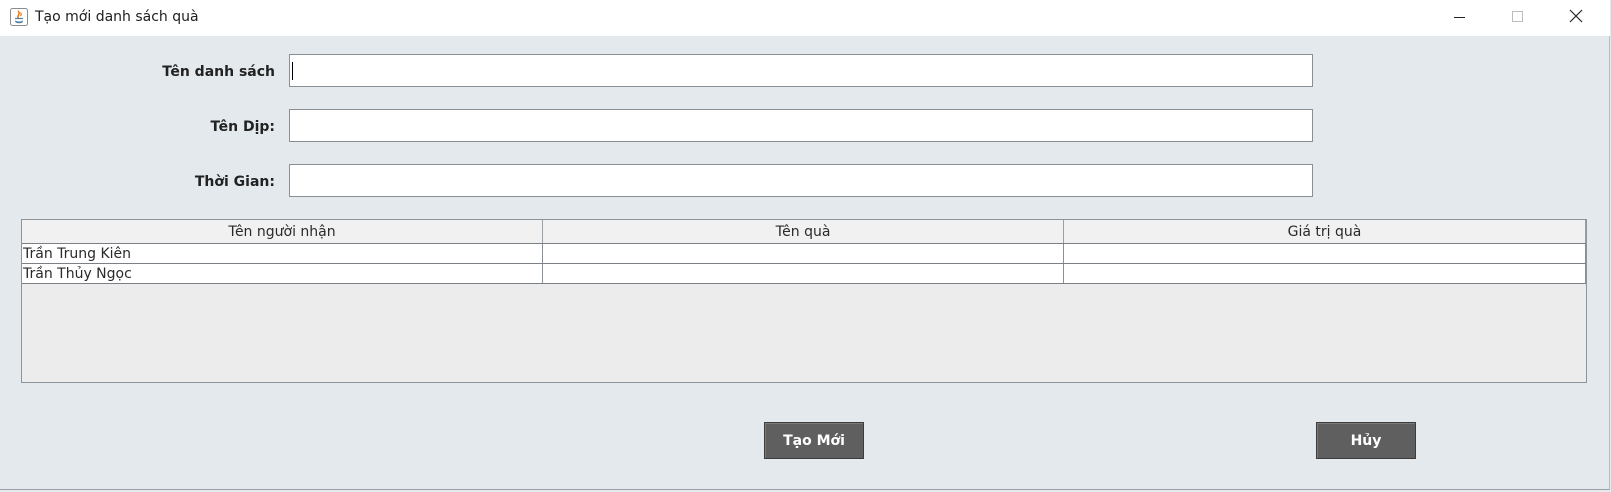 The height and width of the screenshot is (492, 1611). I want to click on title-bar: Tạo mới danh sách quà, so click(805, 18).